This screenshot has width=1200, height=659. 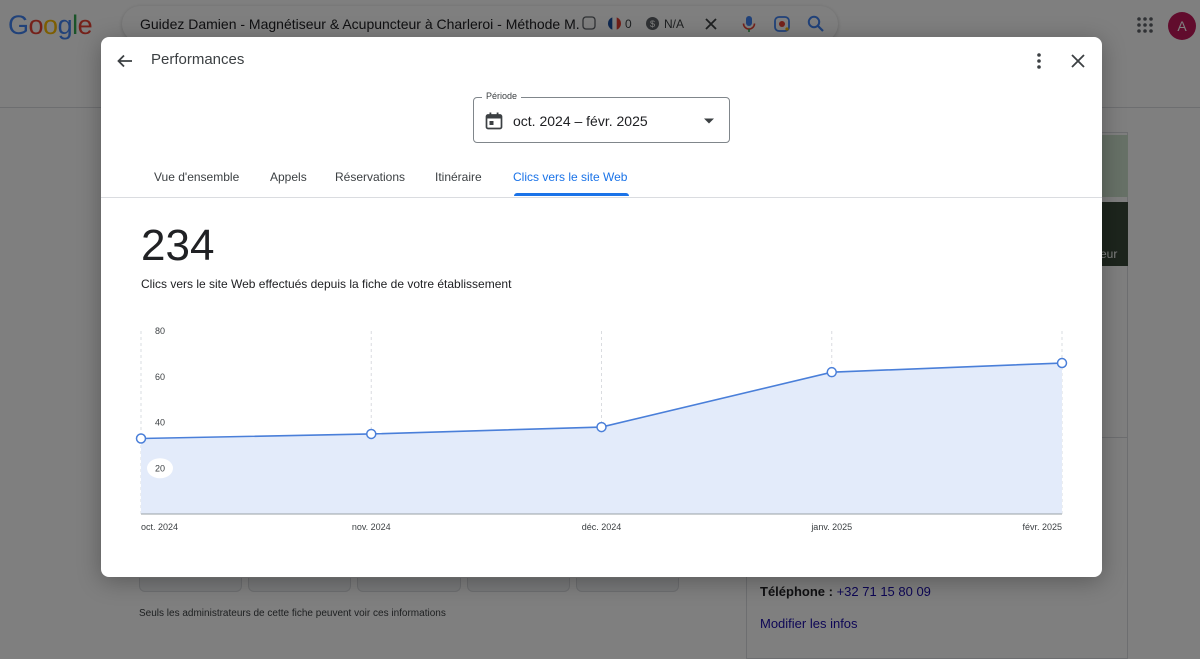 I want to click on y-tick-label: 60, so click(x=160, y=377).